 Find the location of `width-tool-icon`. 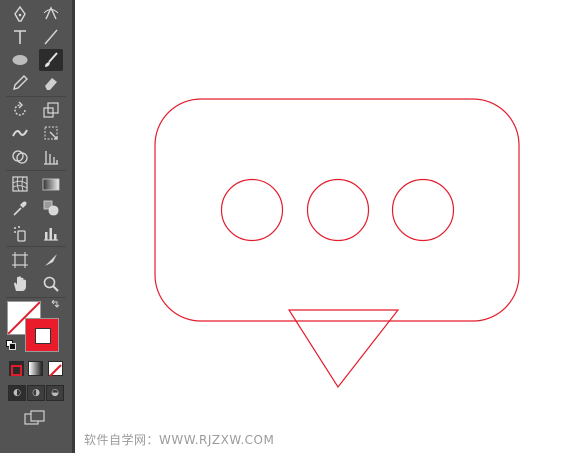

width-tool-icon is located at coordinates (20, 133).